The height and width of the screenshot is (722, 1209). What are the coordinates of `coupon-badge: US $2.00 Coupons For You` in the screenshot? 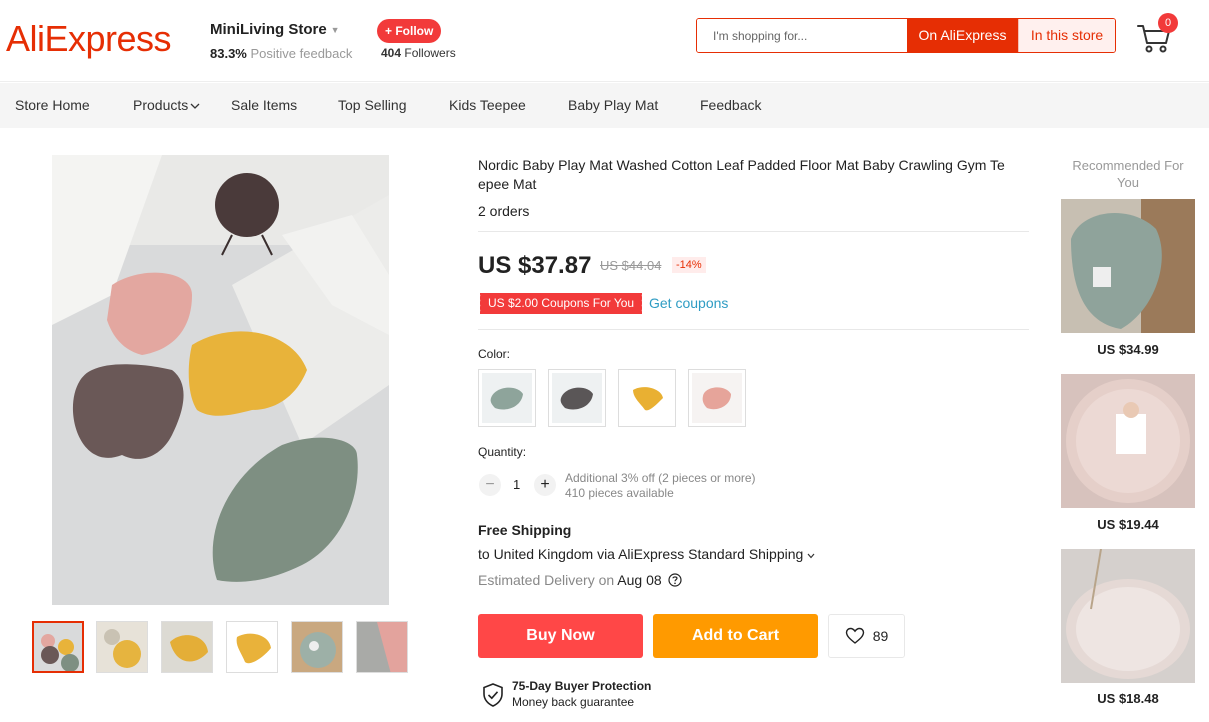 It's located at (560, 303).